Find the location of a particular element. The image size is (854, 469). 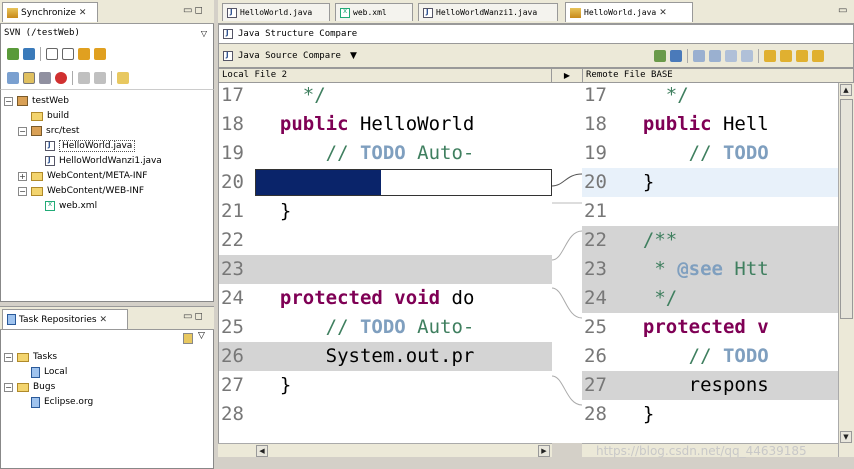

scroll-right-icon: ▶ is located at coordinates (544, 451).